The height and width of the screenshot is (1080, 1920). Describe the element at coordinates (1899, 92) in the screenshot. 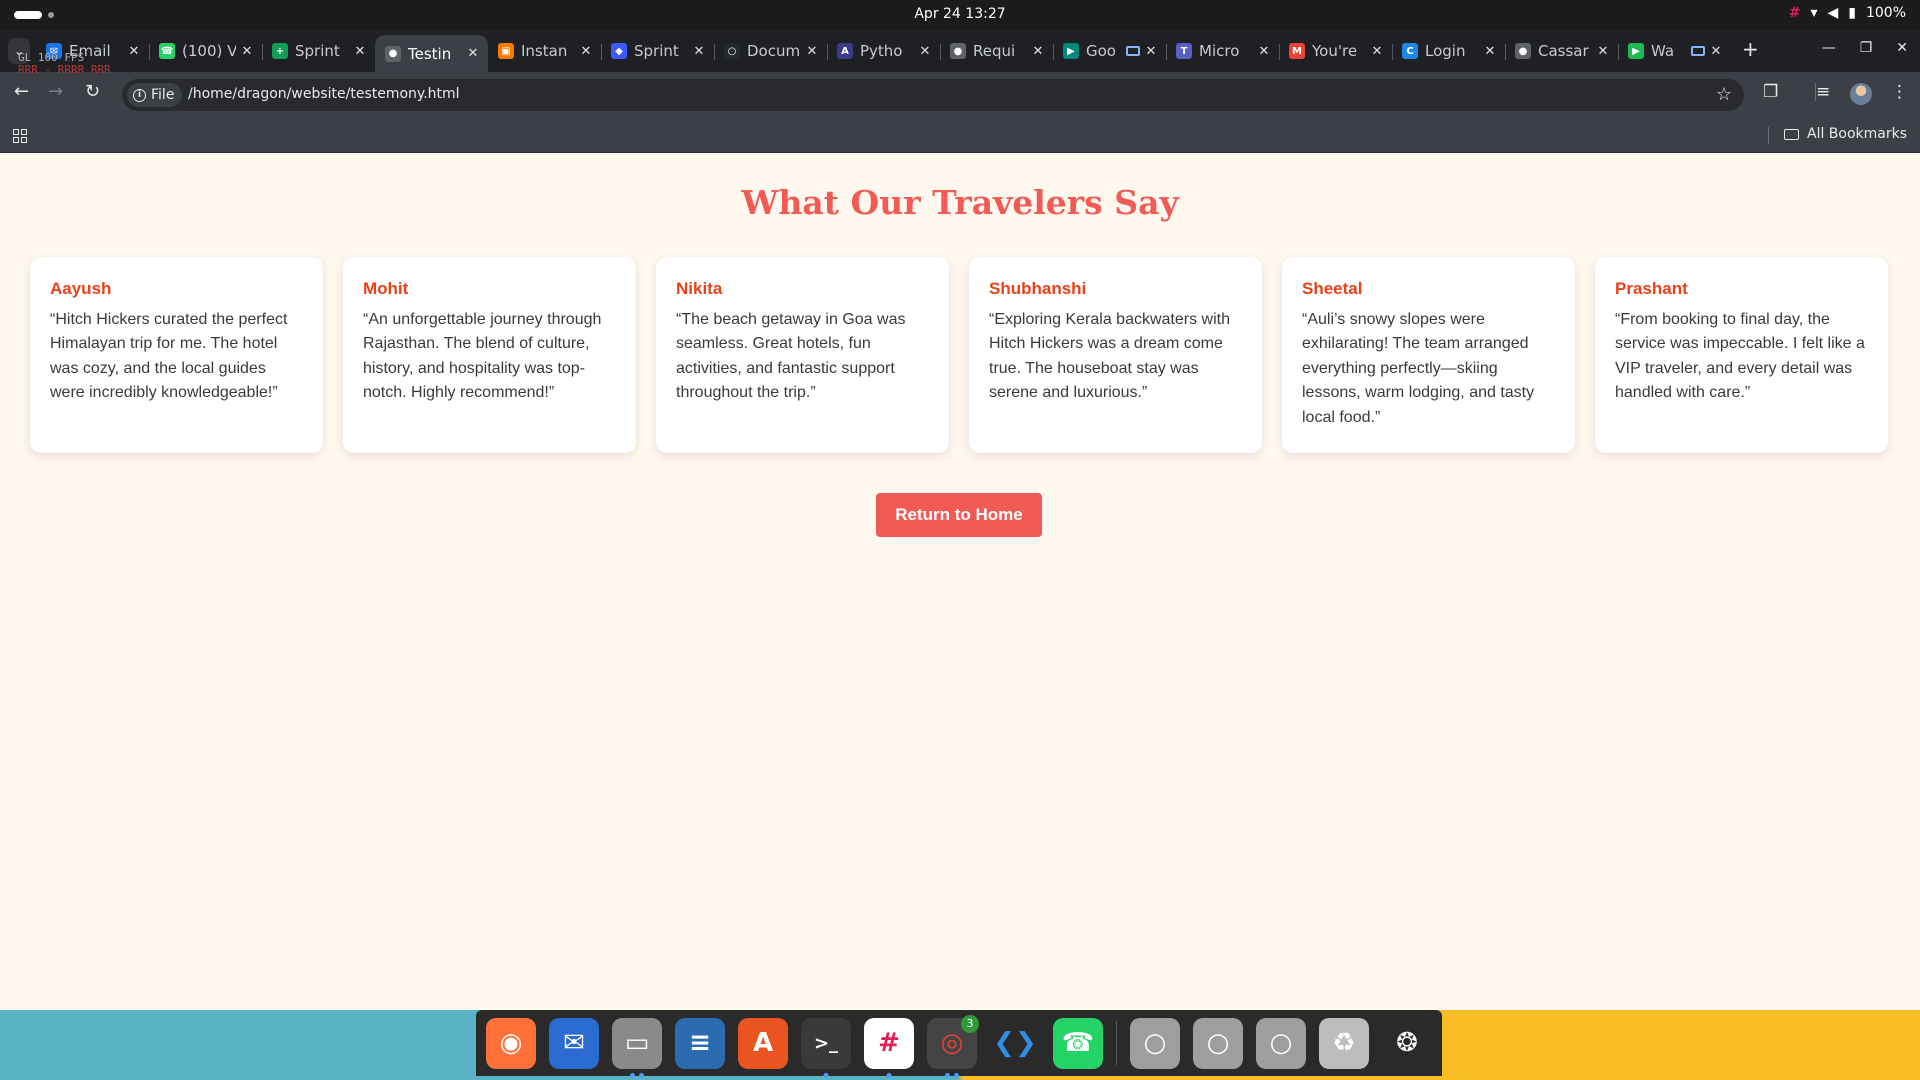

I see `menu-kebab-icon: ⋮` at that location.